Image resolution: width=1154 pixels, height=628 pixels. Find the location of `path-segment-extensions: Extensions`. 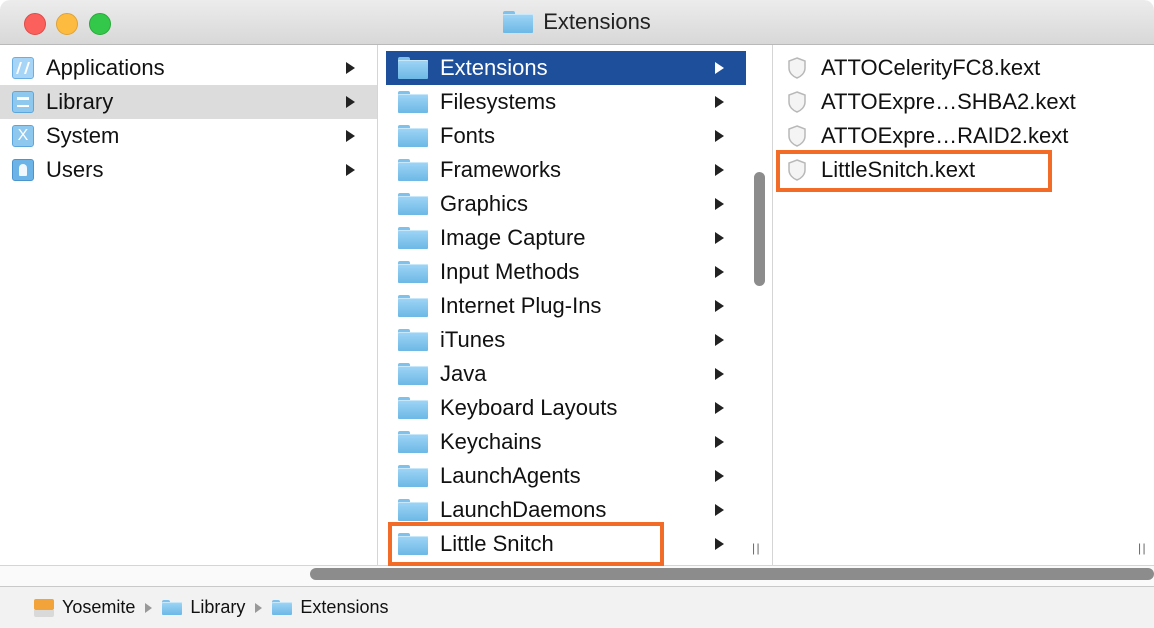

path-segment-extensions: Extensions is located at coordinates (330, 607).